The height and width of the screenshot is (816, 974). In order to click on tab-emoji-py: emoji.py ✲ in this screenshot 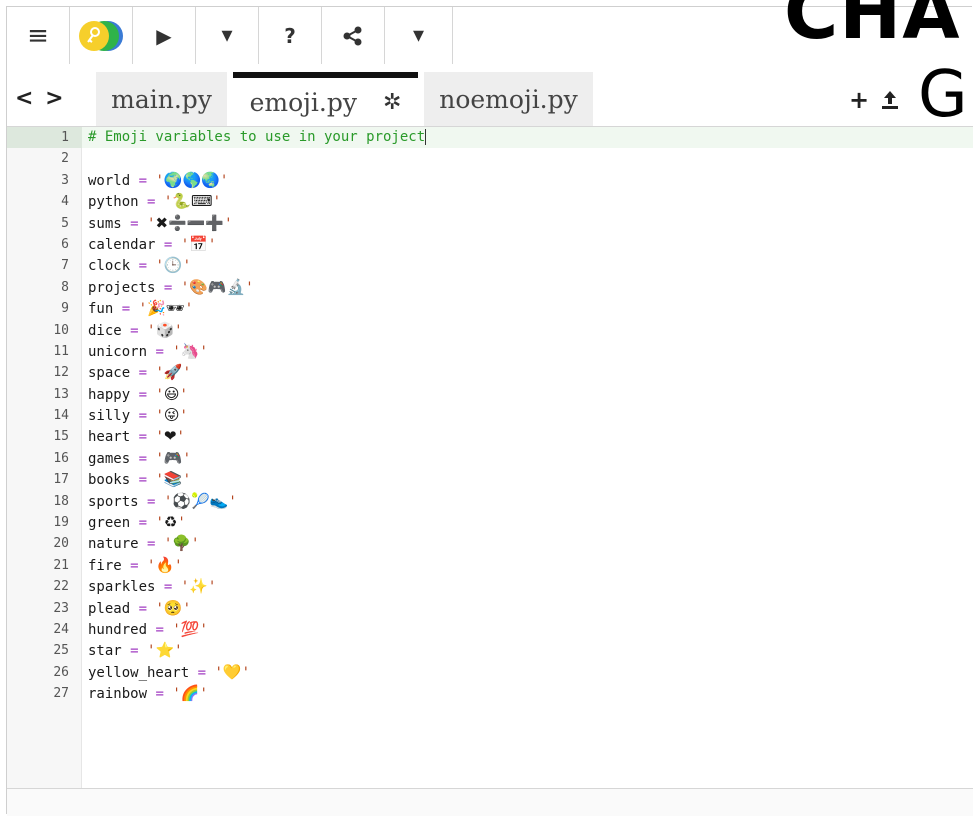, I will do `click(325, 99)`.